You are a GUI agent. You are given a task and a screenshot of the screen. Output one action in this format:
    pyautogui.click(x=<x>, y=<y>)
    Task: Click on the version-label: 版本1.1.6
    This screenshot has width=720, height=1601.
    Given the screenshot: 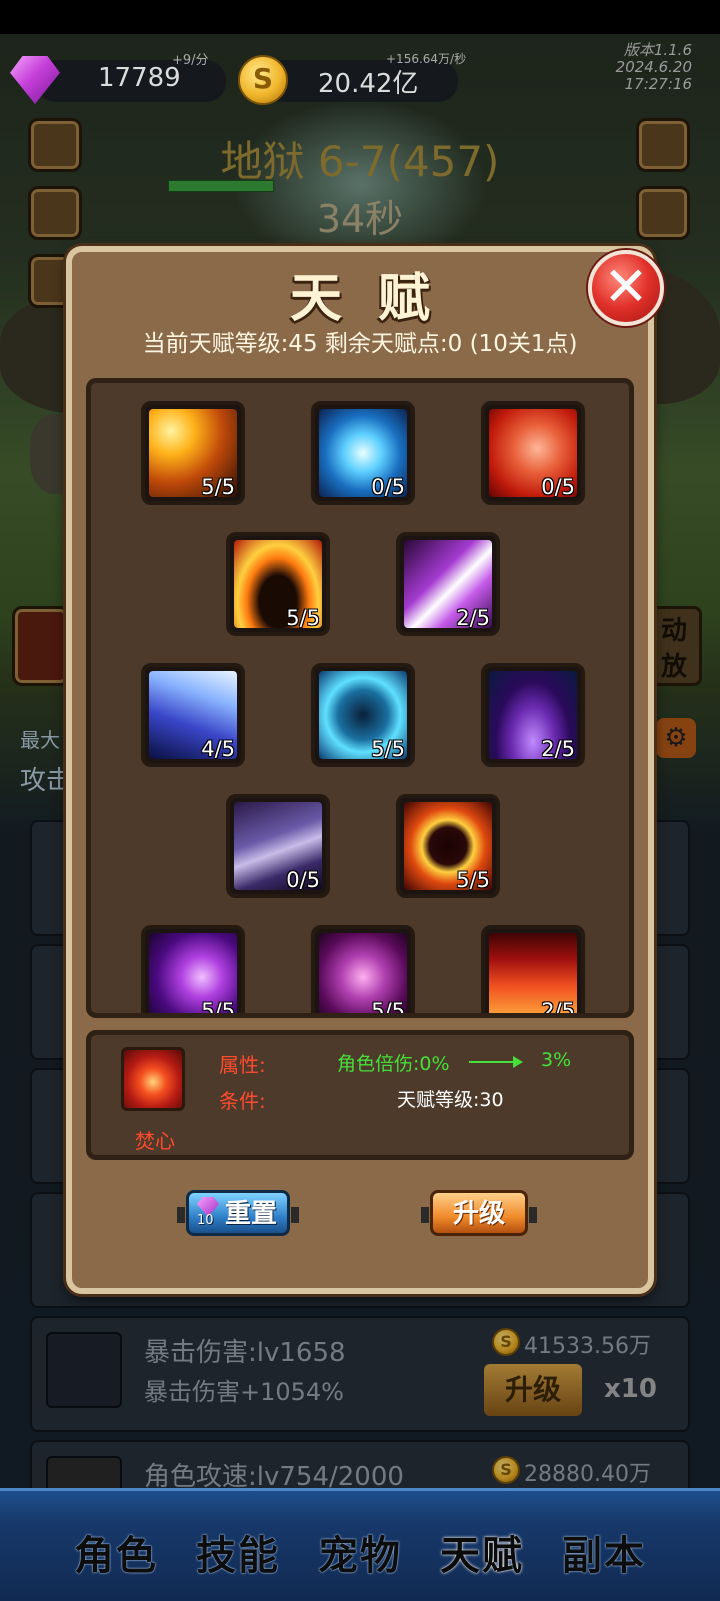 What is the action you would take?
    pyautogui.click(x=657, y=50)
    